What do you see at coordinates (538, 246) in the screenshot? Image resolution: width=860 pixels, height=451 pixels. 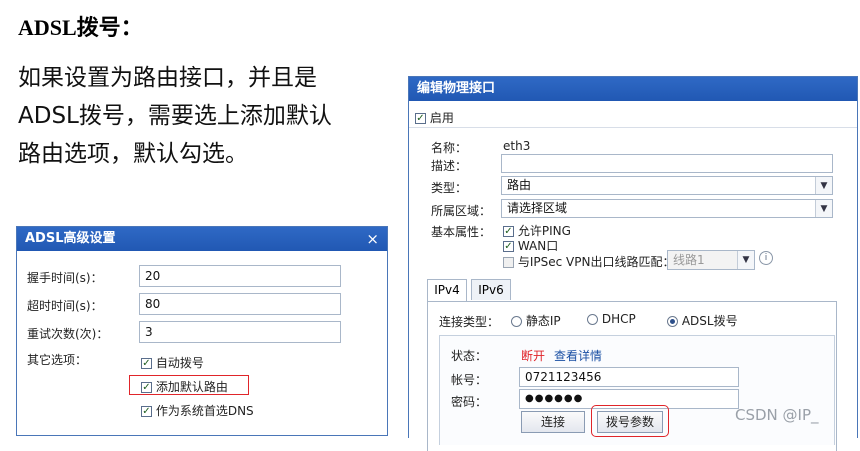 I see `wan-port-label: WAN口` at bounding box center [538, 246].